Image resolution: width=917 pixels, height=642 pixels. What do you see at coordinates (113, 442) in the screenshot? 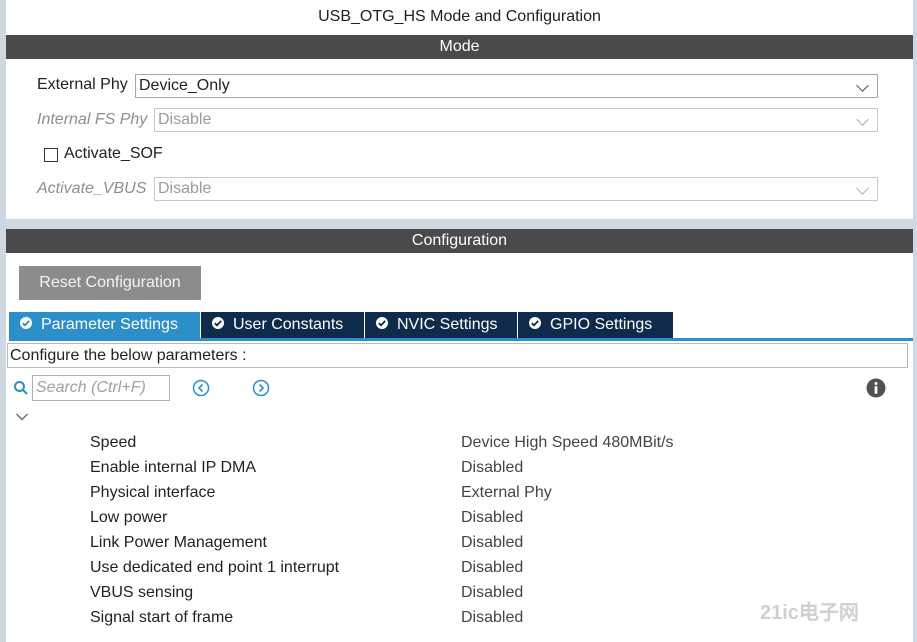
I see `param-name-speed: Speed` at bounding box center [113, 442].